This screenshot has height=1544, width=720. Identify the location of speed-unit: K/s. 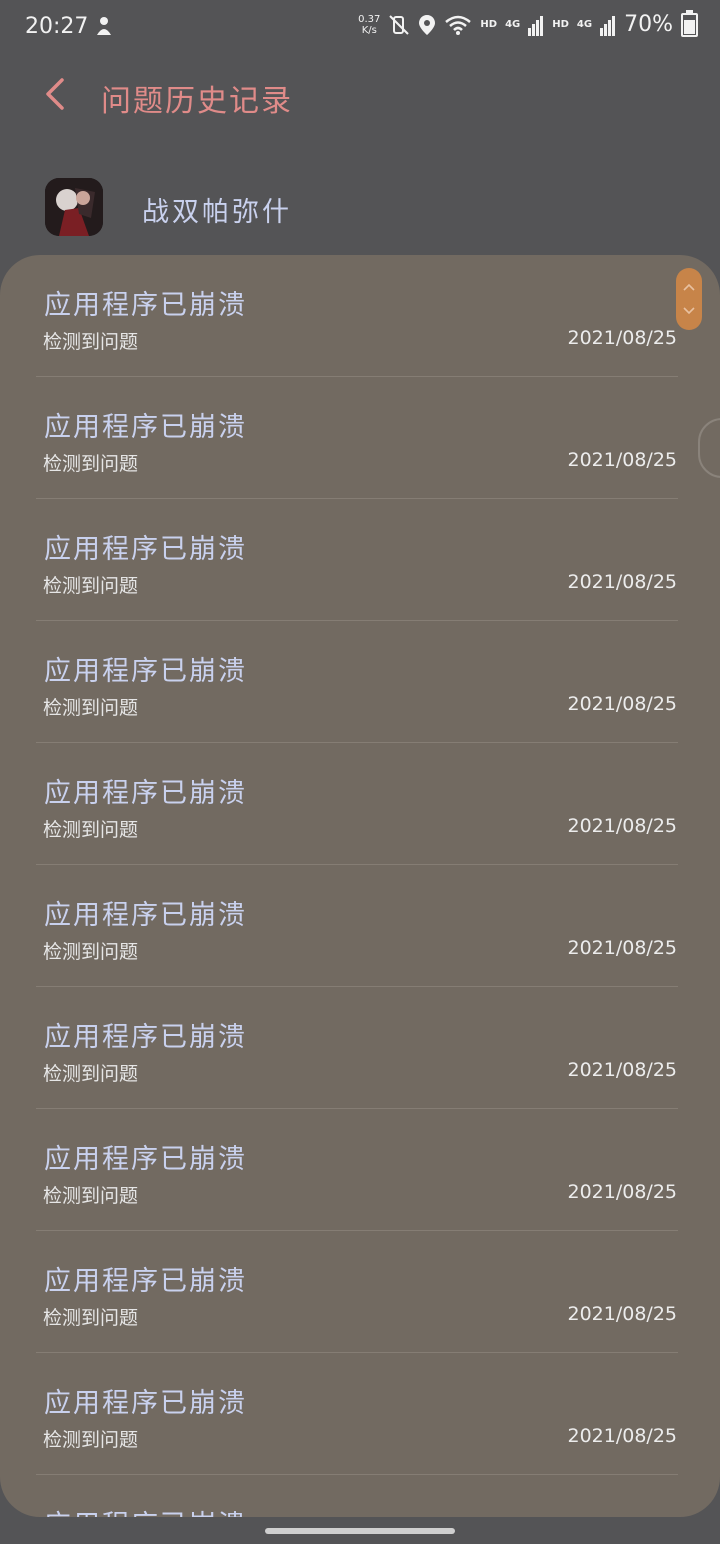
(369, 30).